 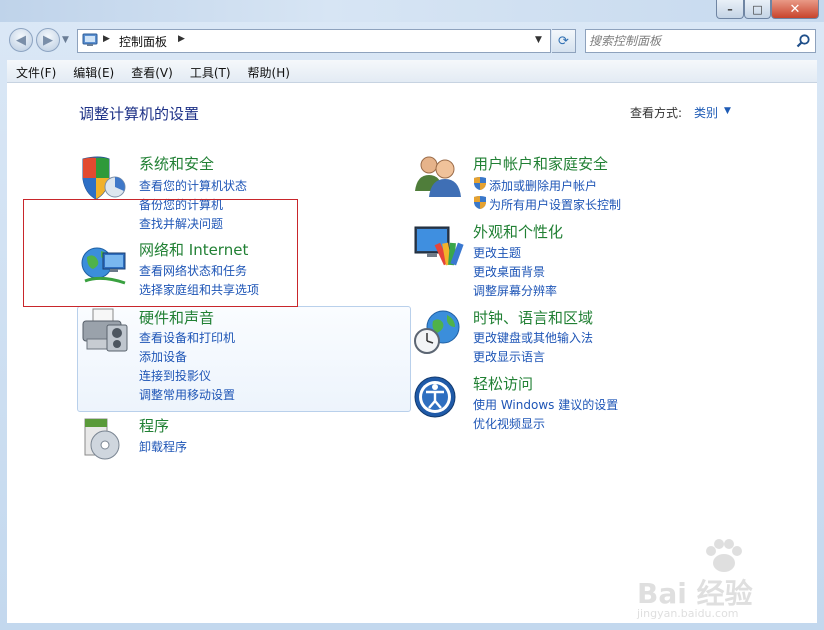 What do you see at coordinates (518, 231) in the screenshot?
I see `category-title-appearance: 外观和个性化` at bounding box center [518, 231].